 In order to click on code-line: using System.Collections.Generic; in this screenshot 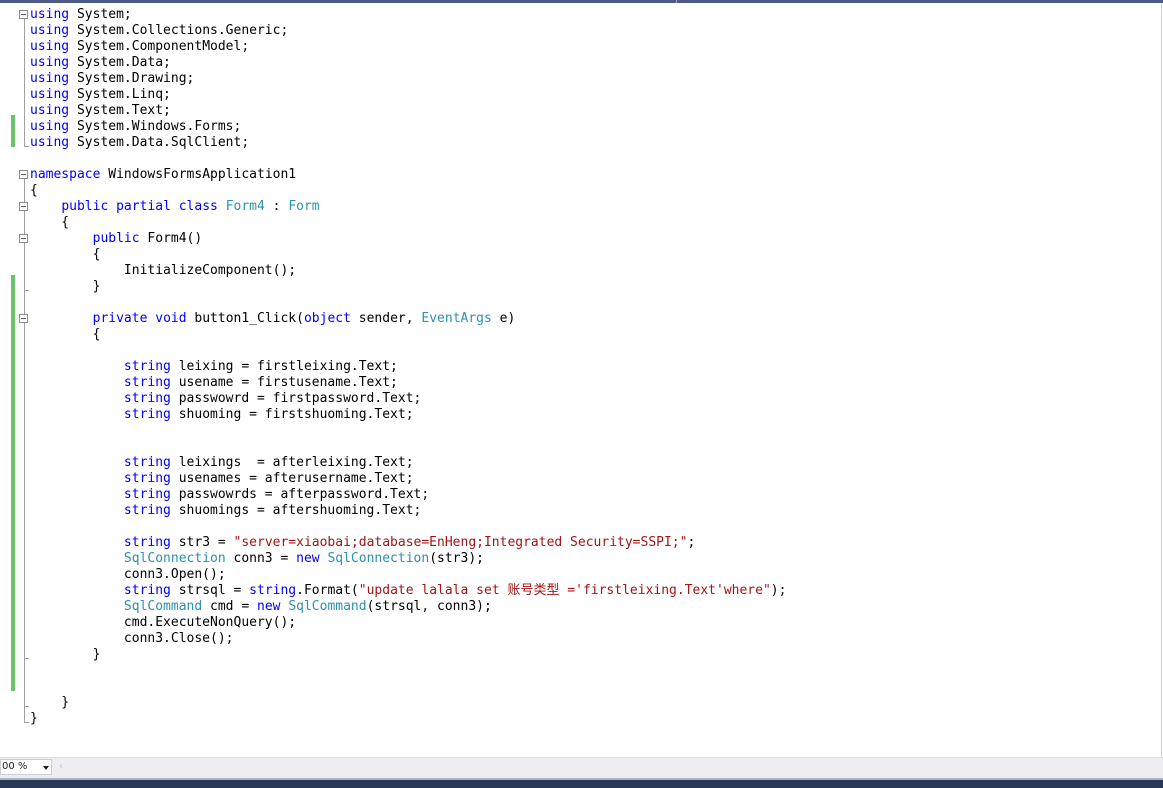, I will do `click(408, 31)`.